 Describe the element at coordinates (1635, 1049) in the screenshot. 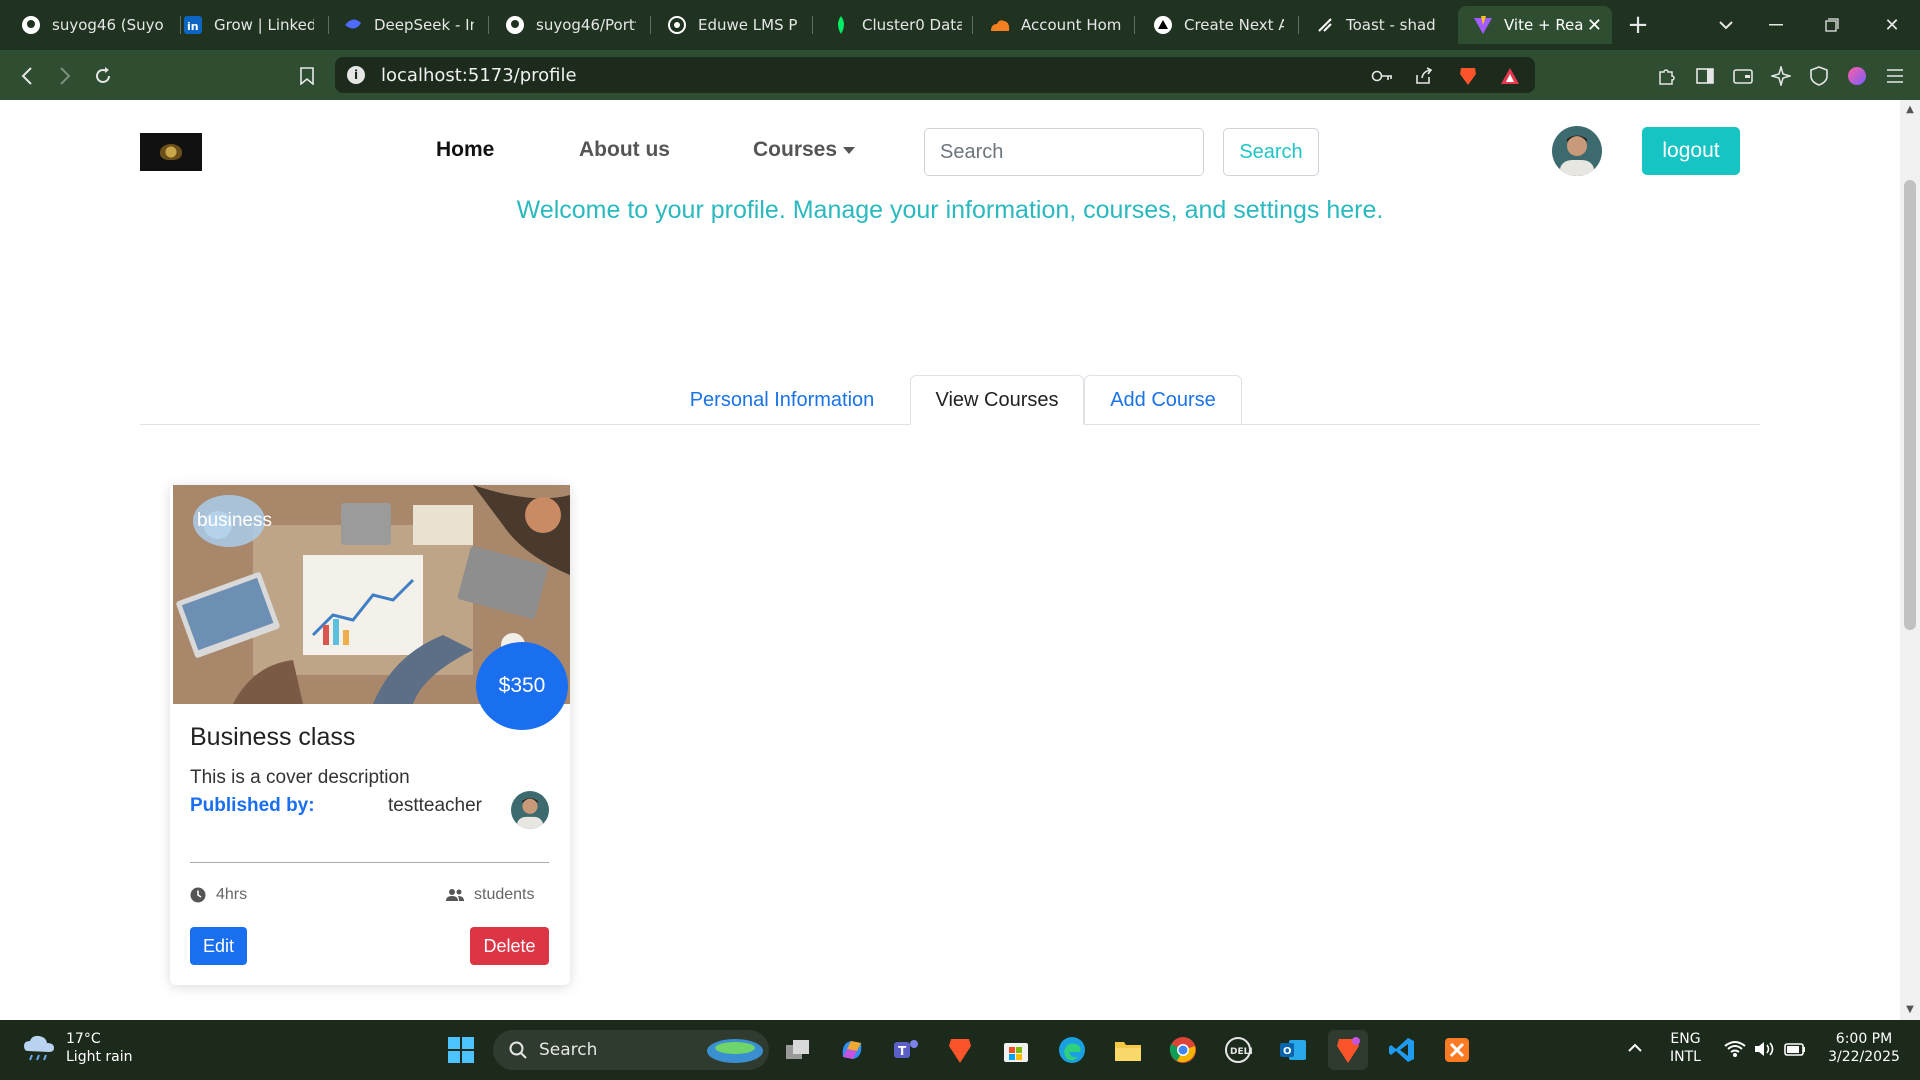

I see `show-hidden-icons-chevron-icon` at that location.